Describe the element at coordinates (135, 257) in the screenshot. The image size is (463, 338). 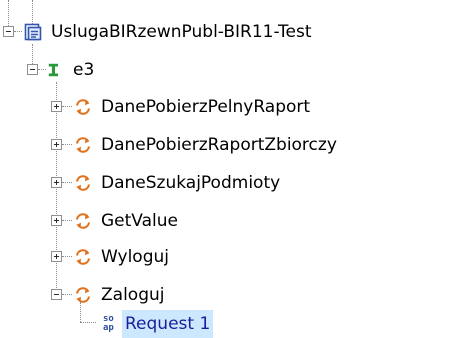
I see `tree-node-label: Wyloguj` at that location.